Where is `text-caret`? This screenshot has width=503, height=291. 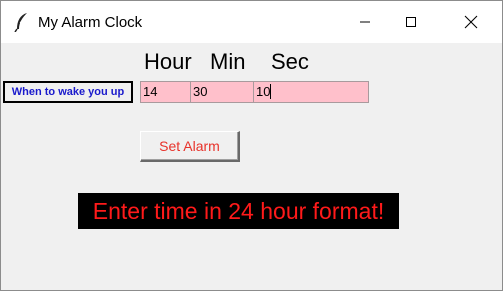
text-caret is located at coordinates (271, 91).